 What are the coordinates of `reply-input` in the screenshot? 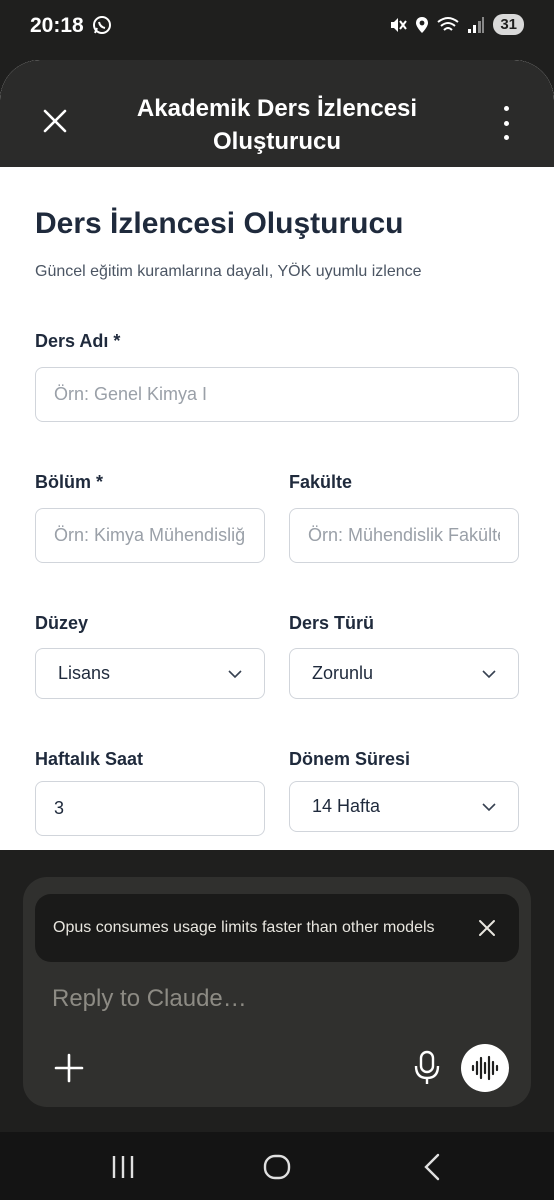 It's located at (272, 999).